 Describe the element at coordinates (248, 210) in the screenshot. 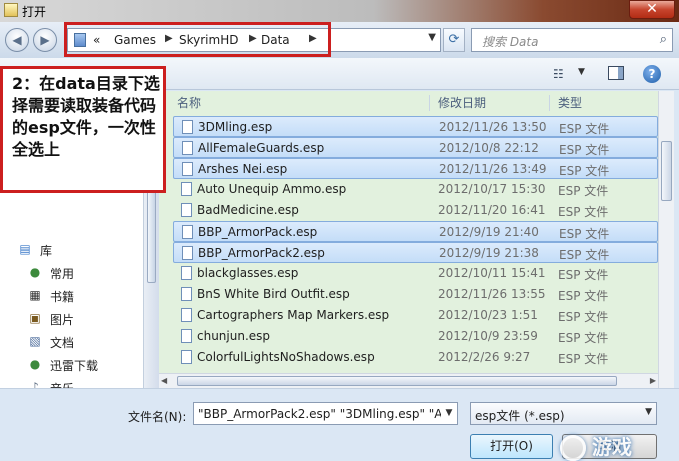

I see `file-name: BadMedicine.esp` at that location.